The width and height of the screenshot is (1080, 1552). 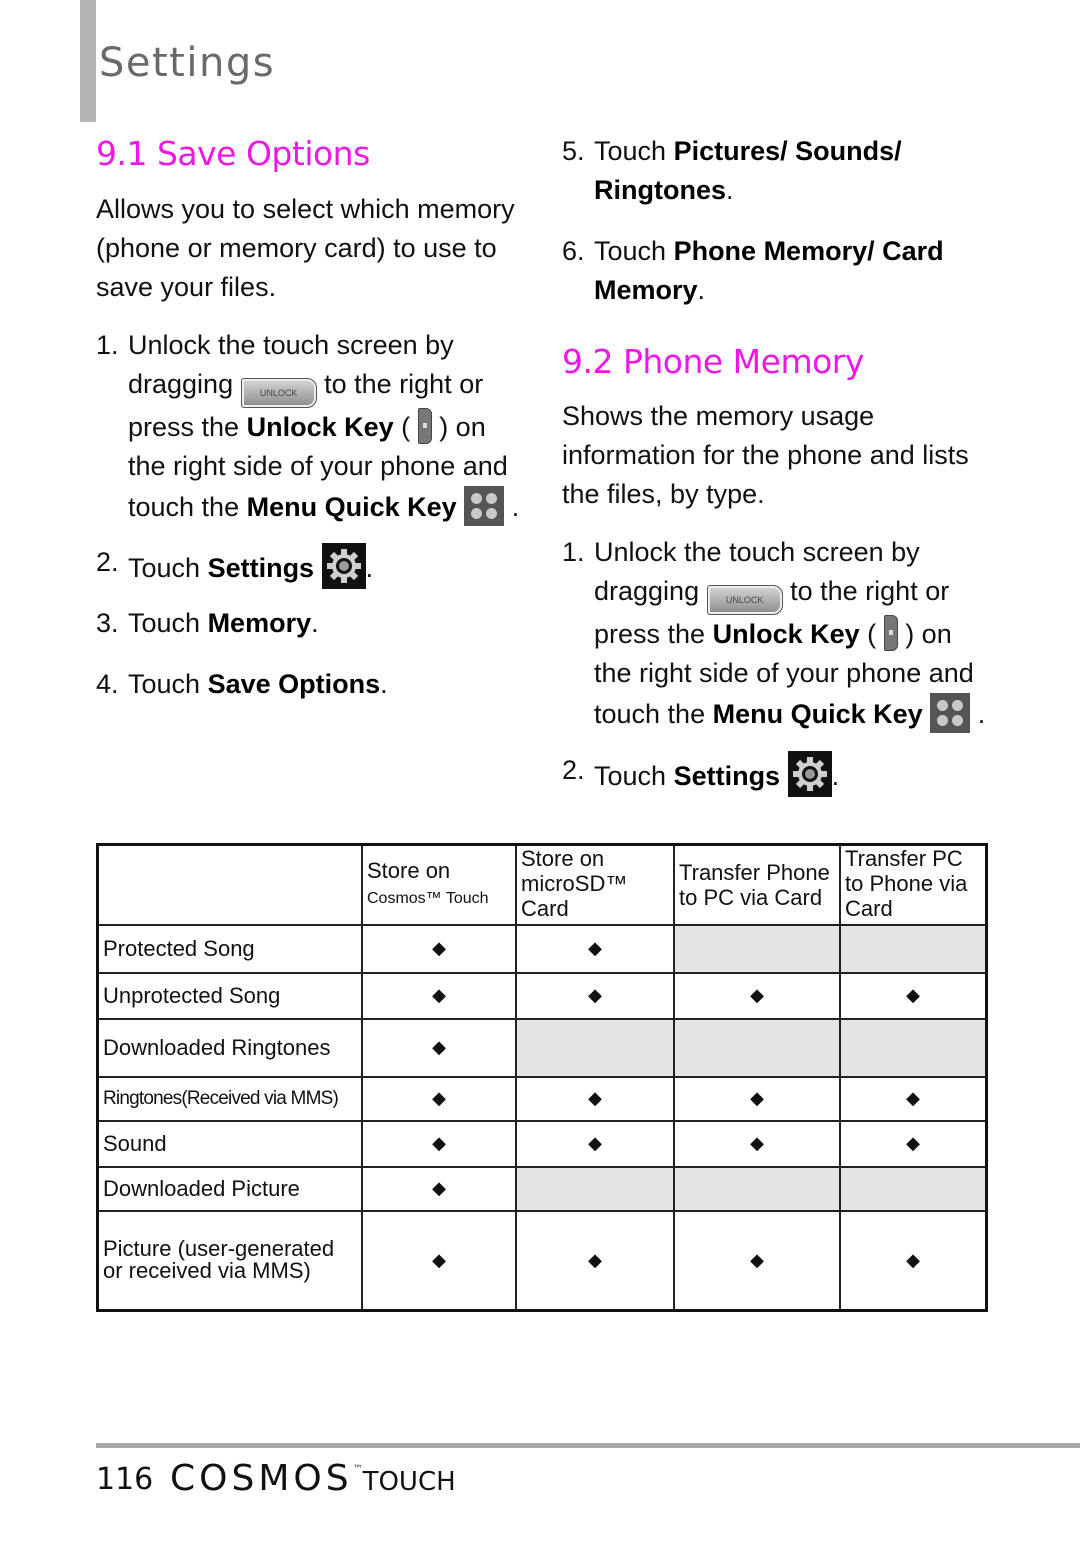 I want to click on table-header-blank, so click(x=229, y=884).